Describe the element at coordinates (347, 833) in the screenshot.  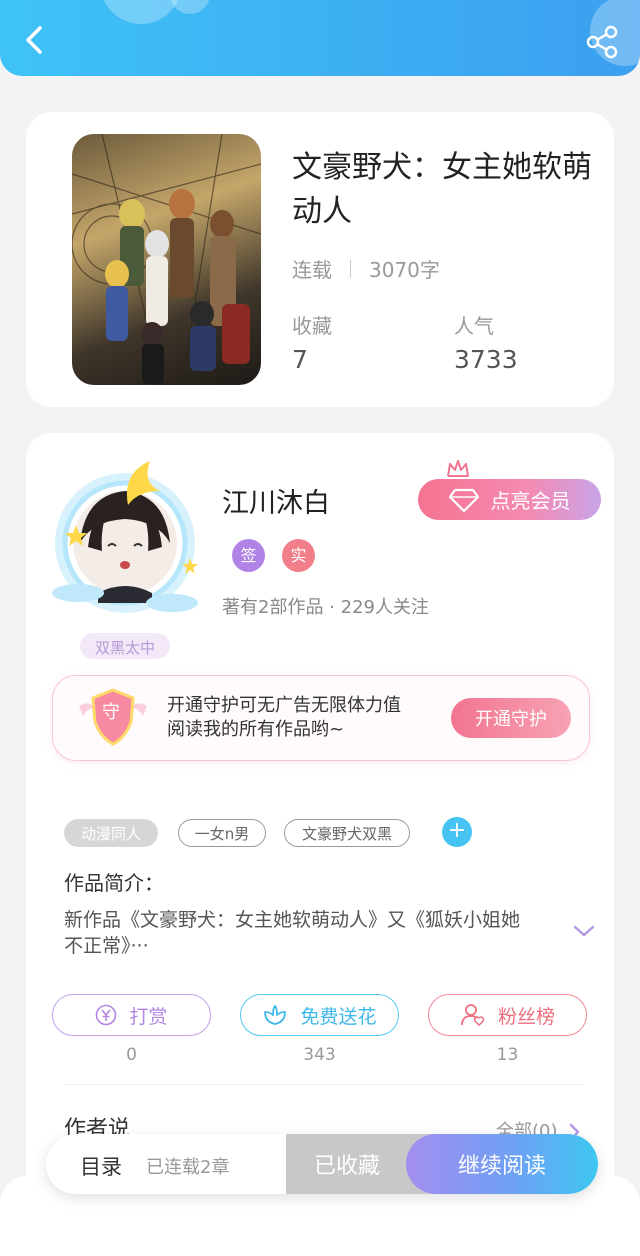
I see `tag-item: 文豪野犬双黑` at that location.